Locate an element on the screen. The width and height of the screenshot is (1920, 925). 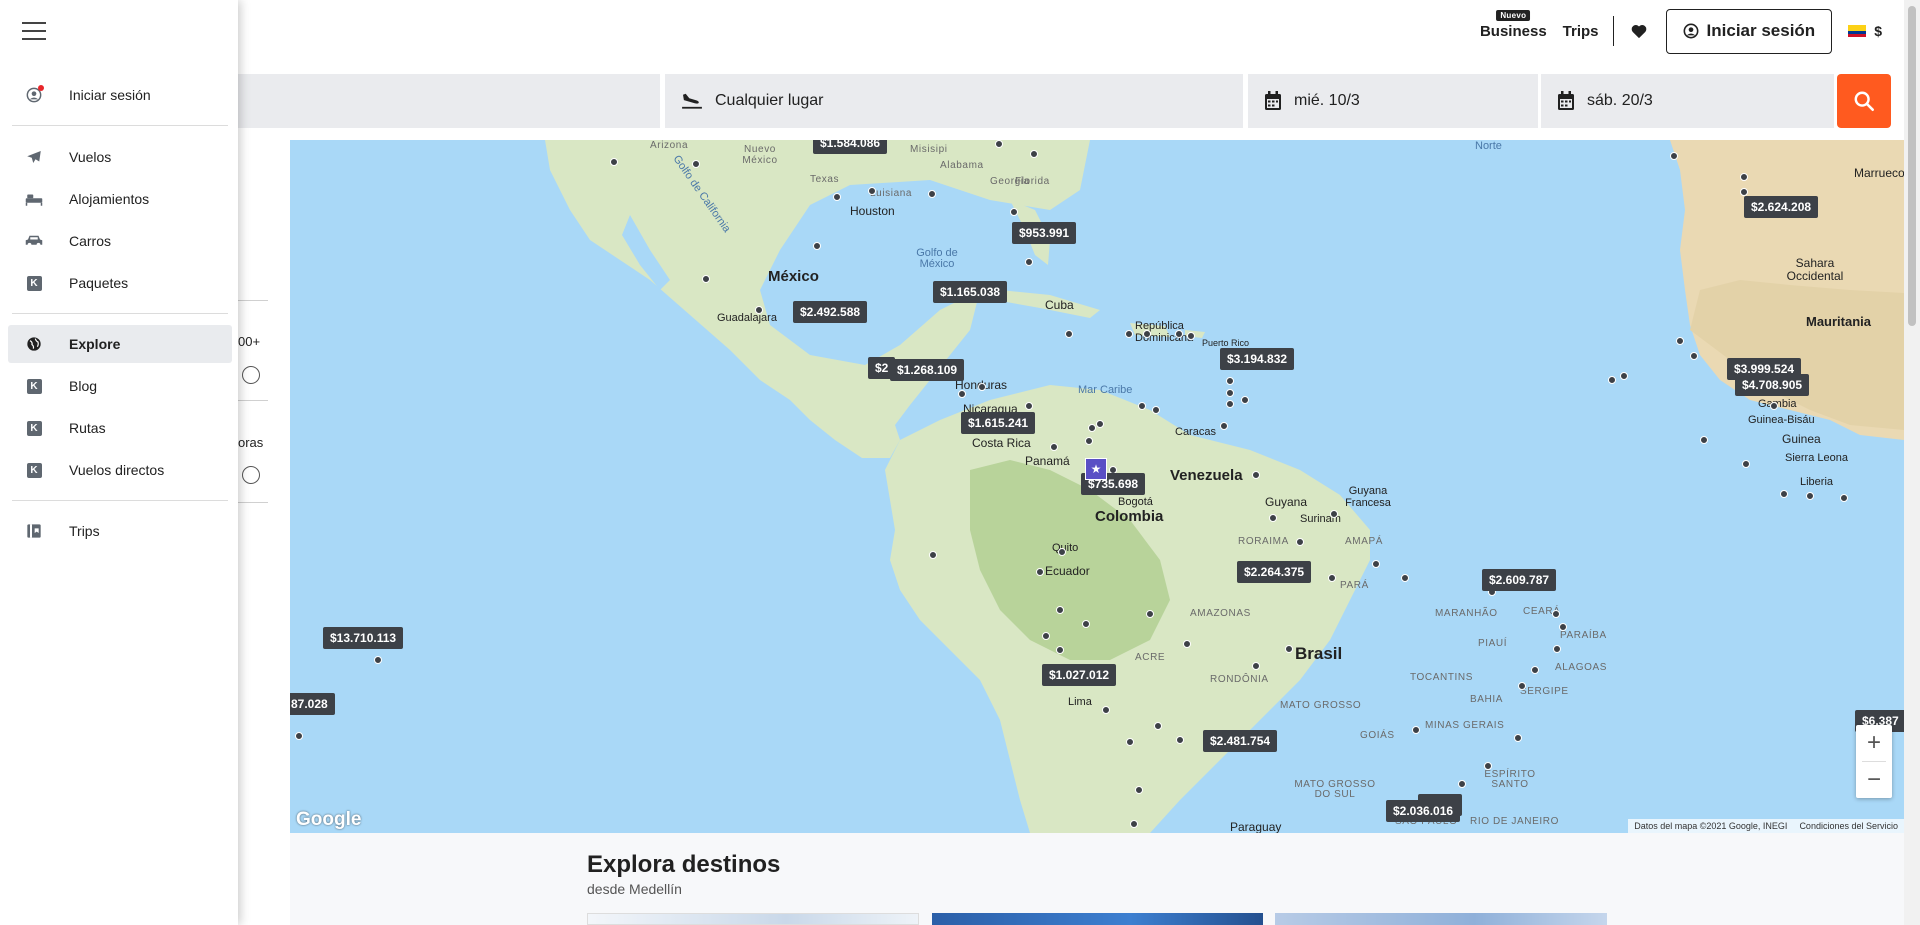
price-tag: $2.609.787 is located at coordinates (1519, 580).